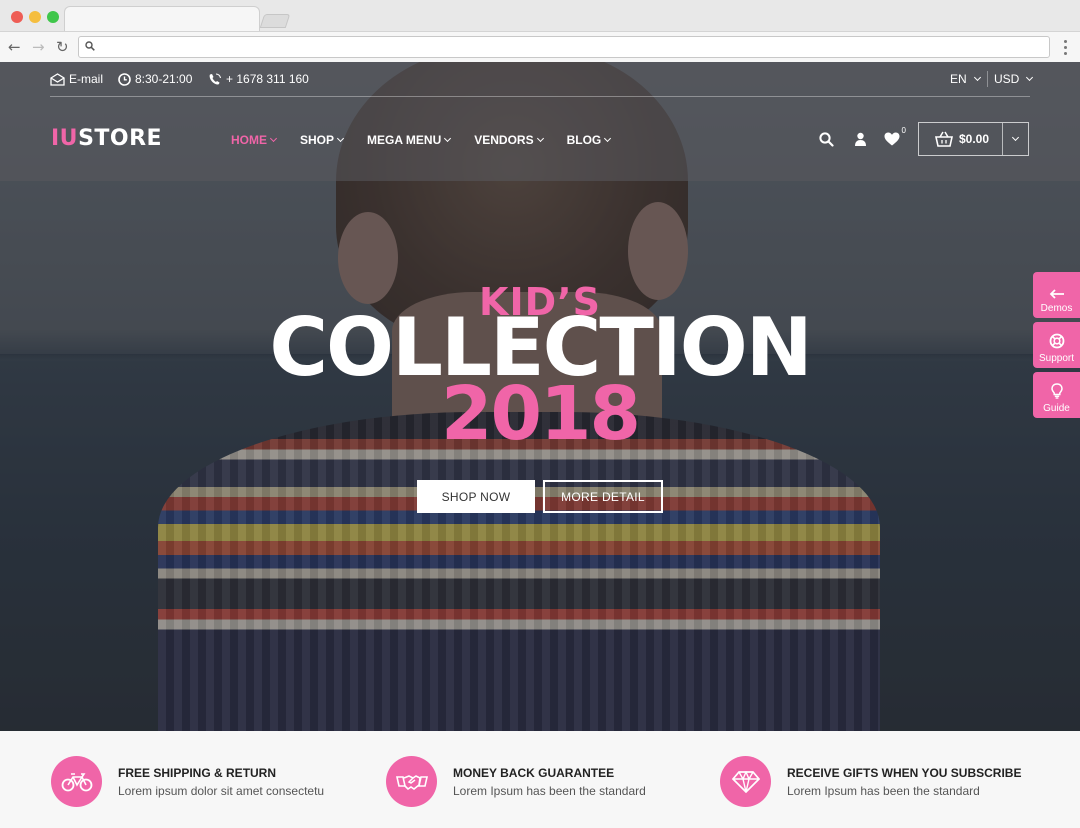 This screenshot has width=1080, height=828. I want to click on phone-icon, so click(215, 78).